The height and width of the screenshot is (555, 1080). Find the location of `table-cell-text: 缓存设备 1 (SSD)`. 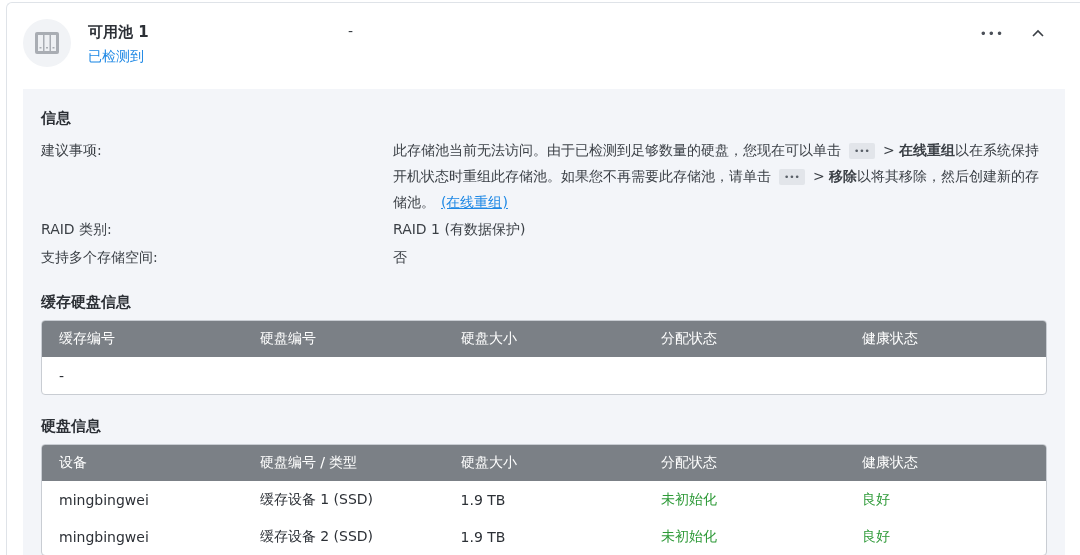

table-cell-text: 缓存设备 1 (SSD) is located at coordinates (316, 499).